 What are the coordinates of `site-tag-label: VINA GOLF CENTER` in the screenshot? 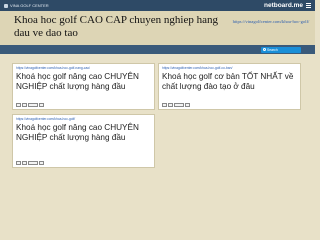 It's located at (29, 5).